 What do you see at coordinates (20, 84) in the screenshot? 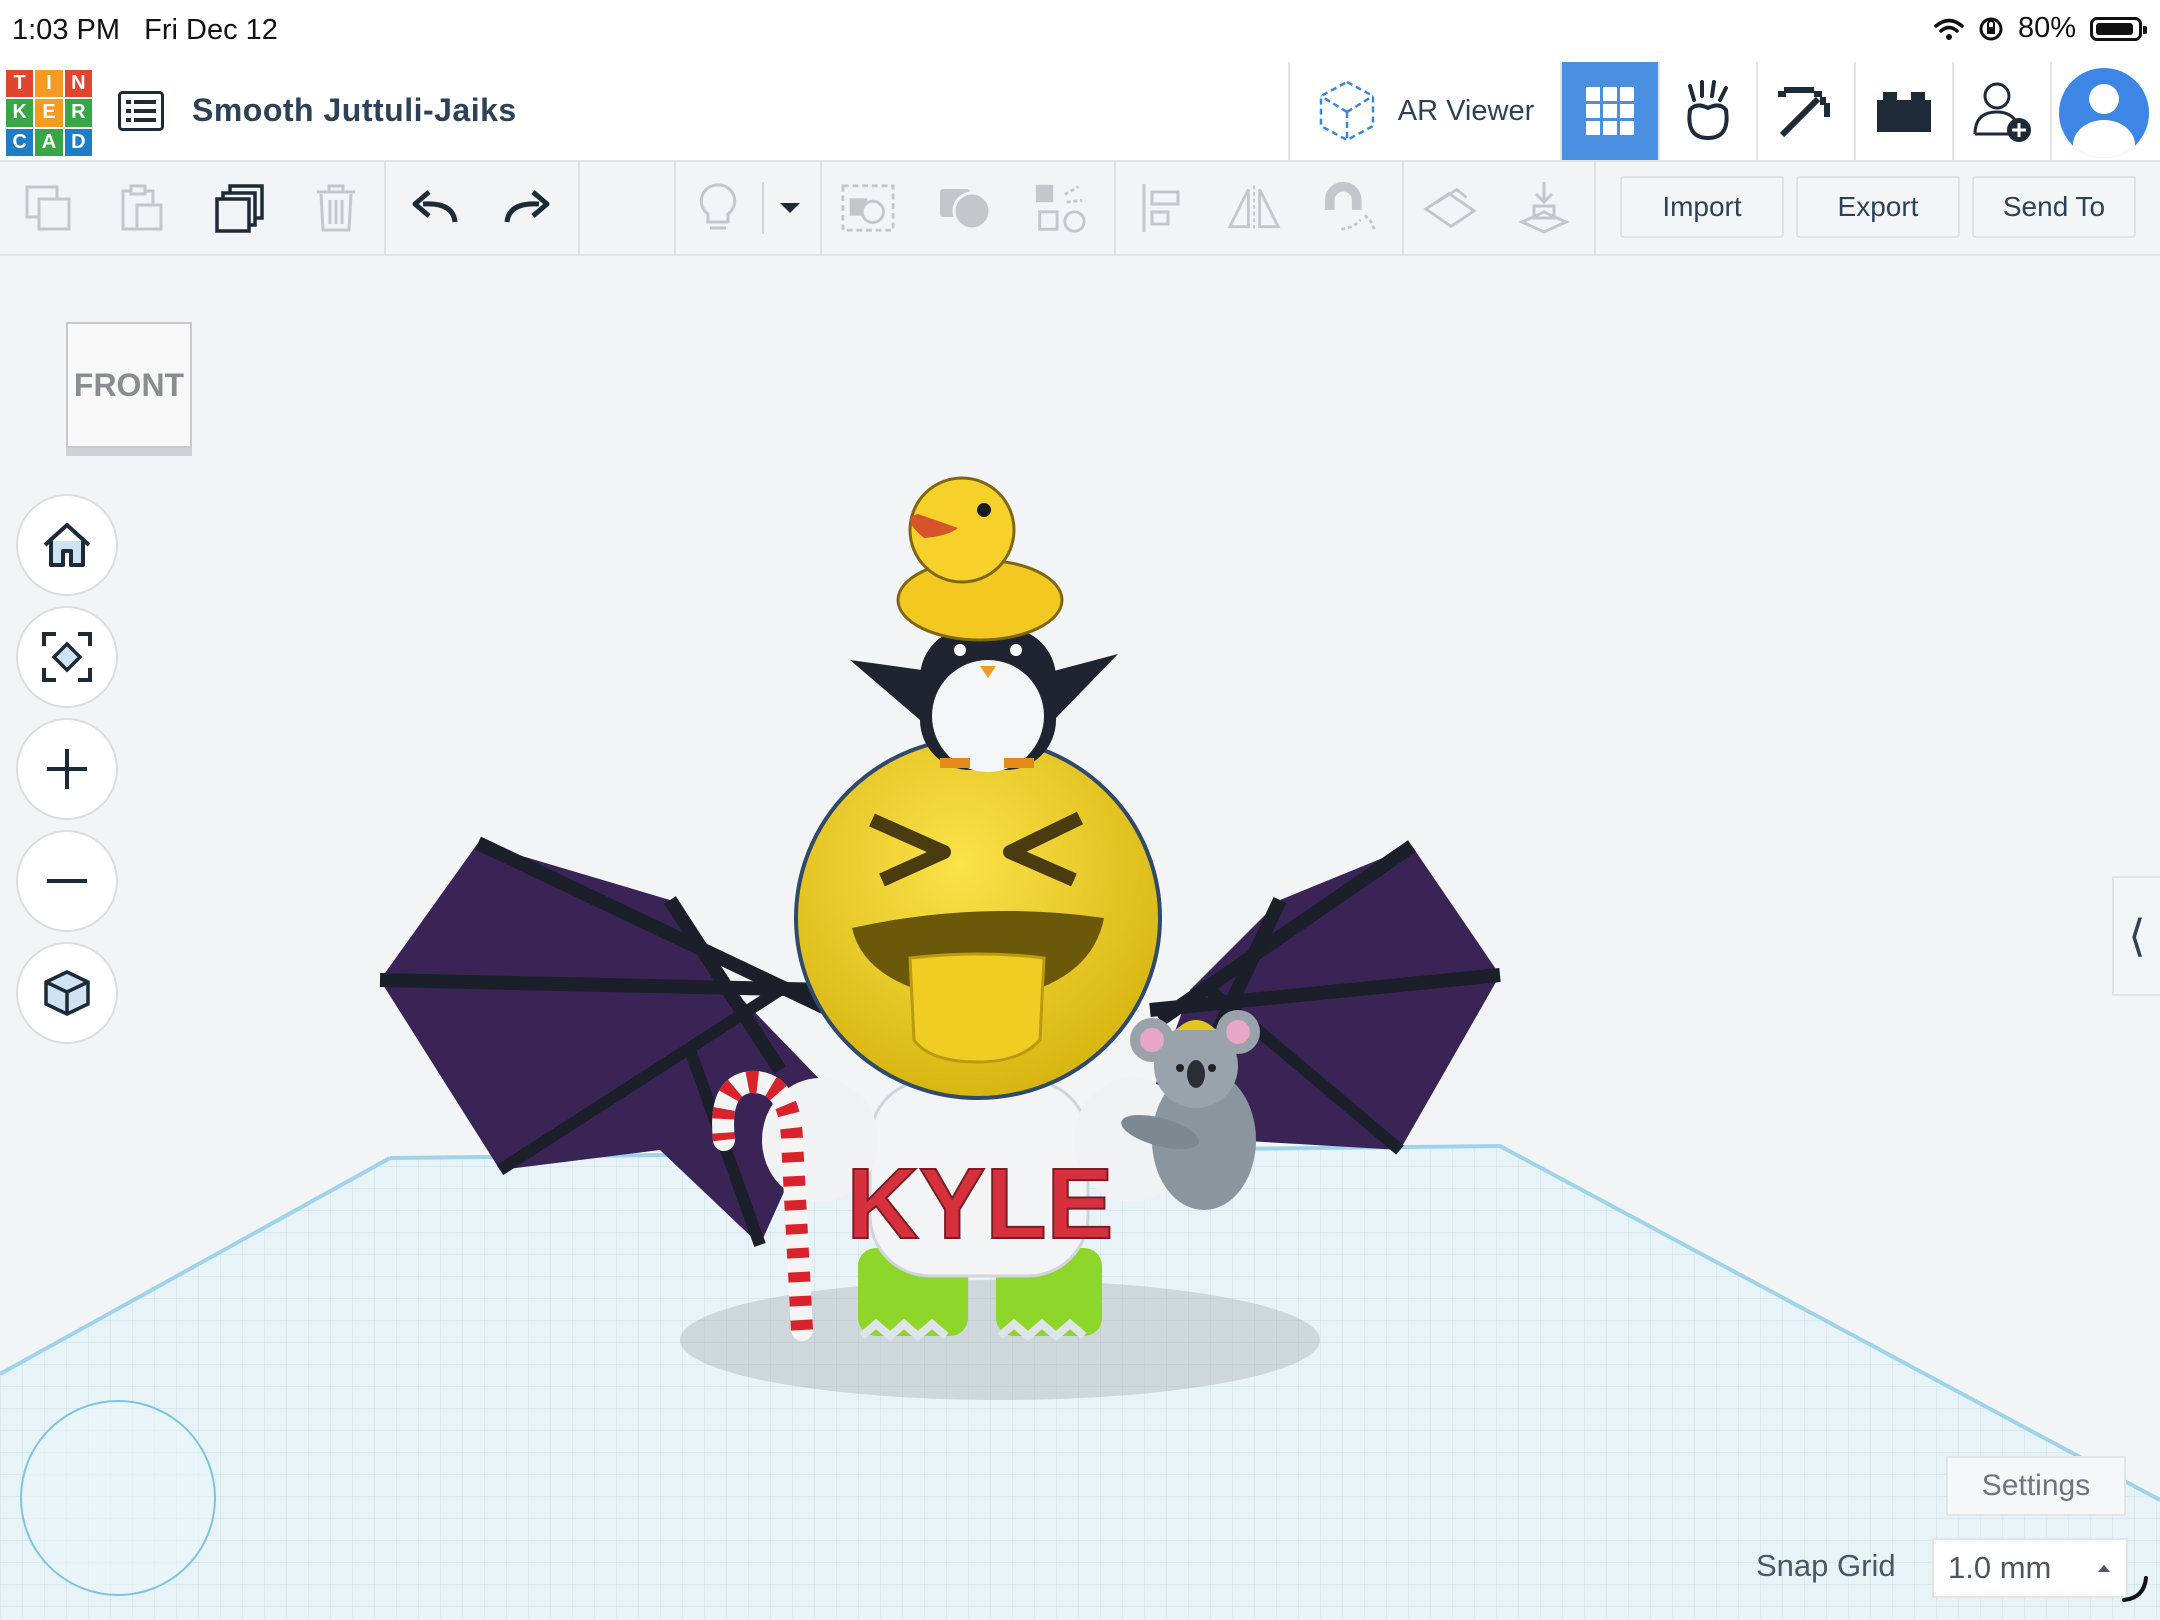
I see `logo-letter: T` at bounding box center [20, 84].